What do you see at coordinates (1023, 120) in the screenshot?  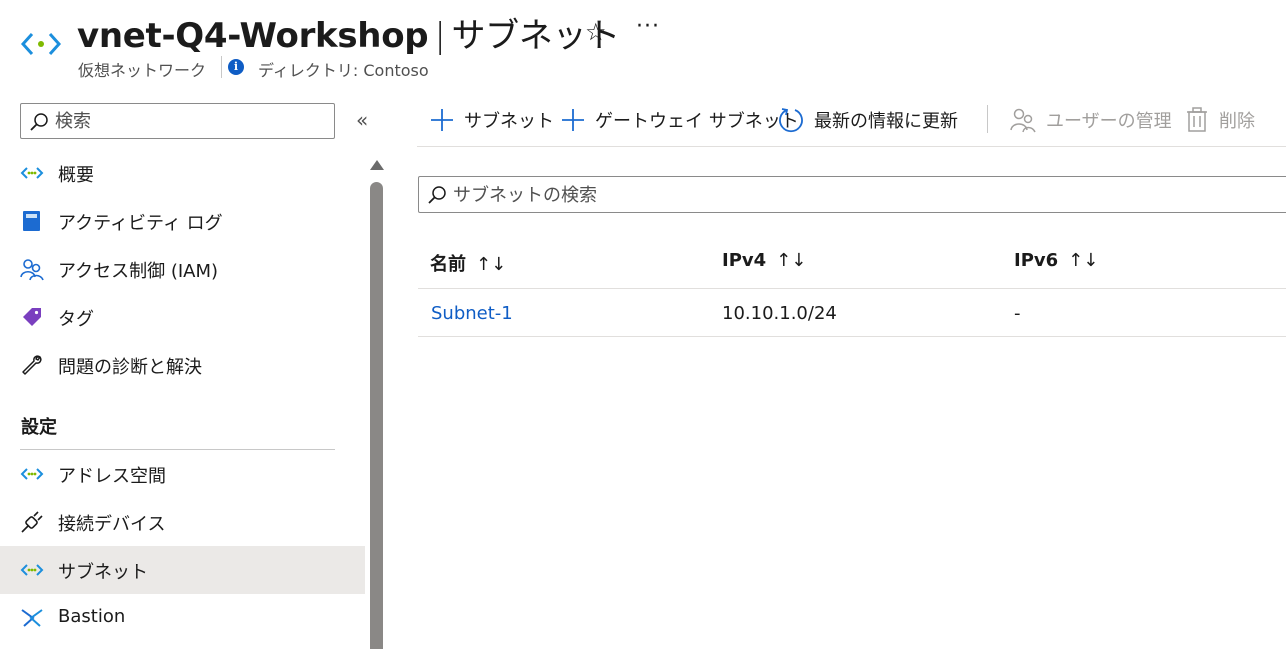 I see `users-icon` at bounding box center [1023, 120].